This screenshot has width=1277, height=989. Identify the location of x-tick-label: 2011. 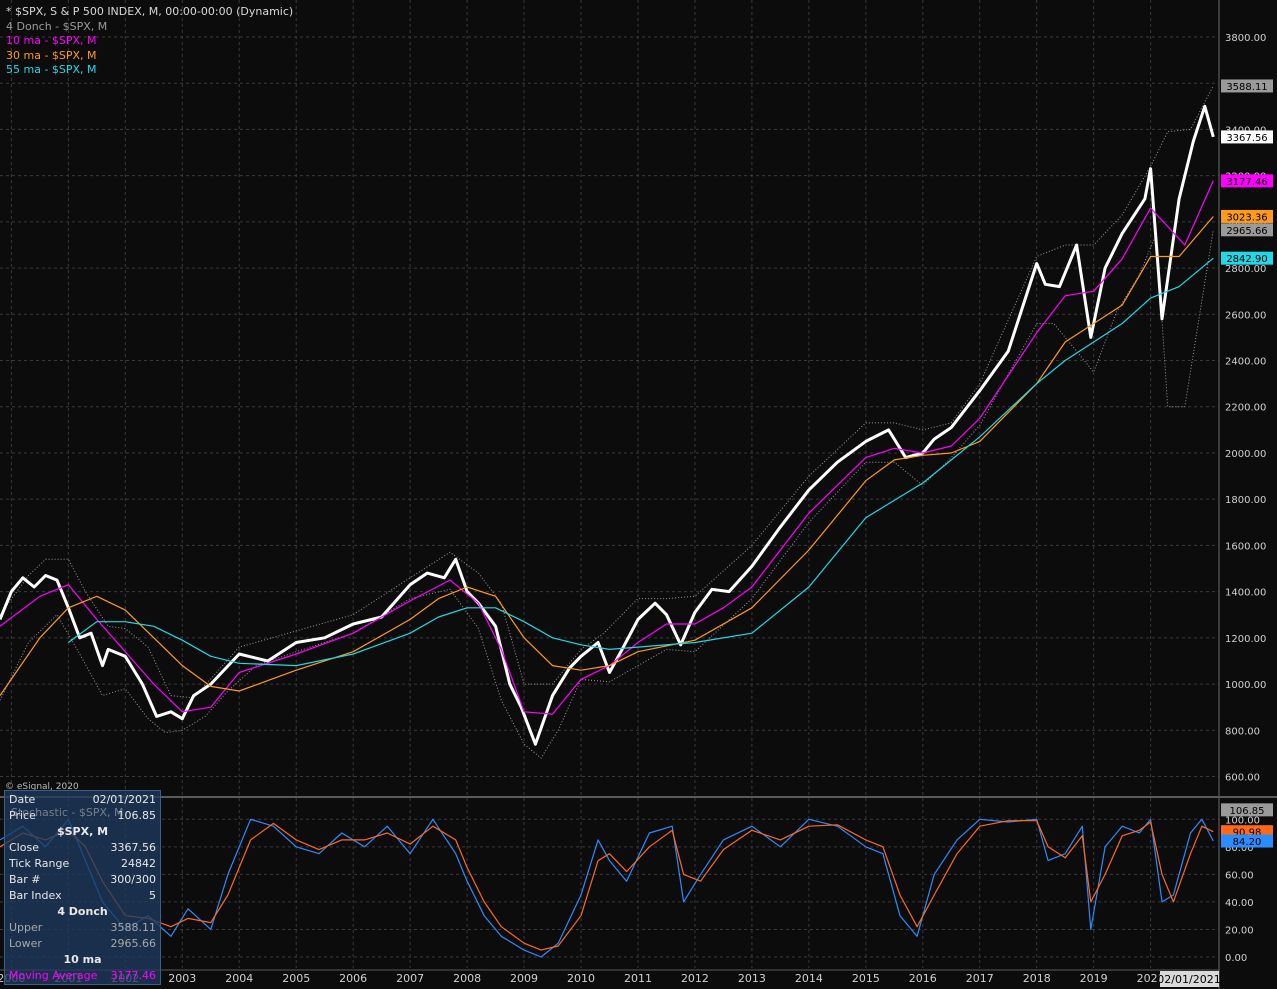
(638, 978).